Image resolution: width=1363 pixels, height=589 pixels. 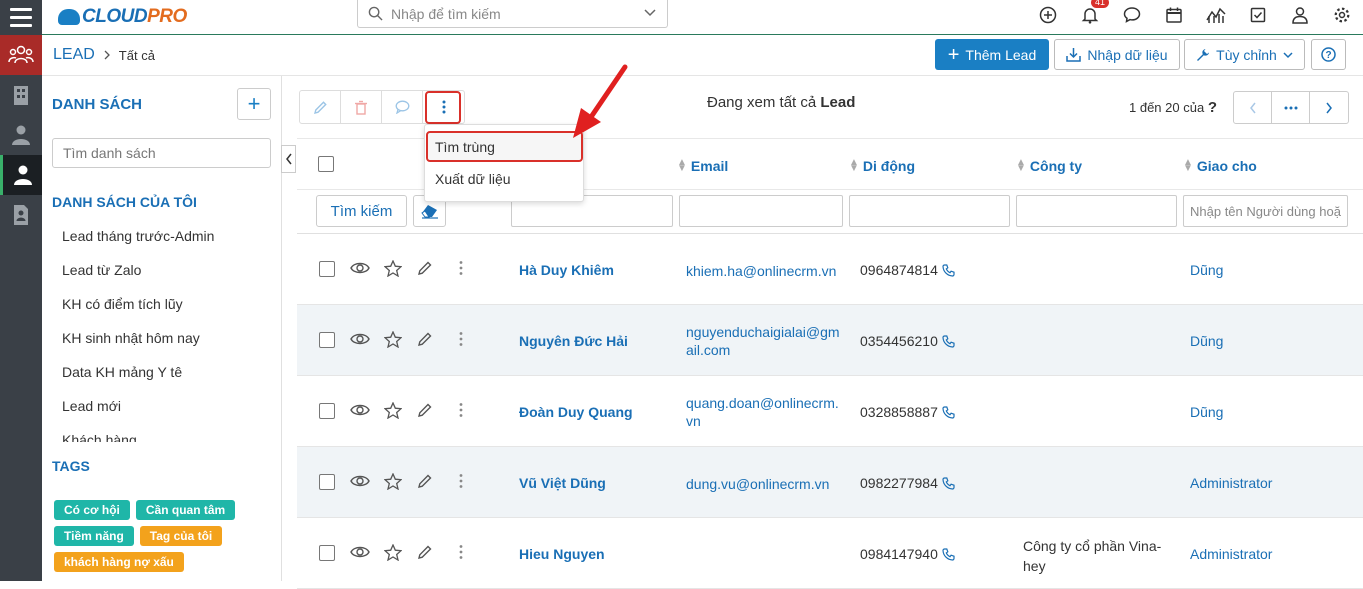 What do you see at coordinates (562, 483) in the screenshot?
I see `lead-name: Vũ Việt Dũng` at bounding box center [562, 483].